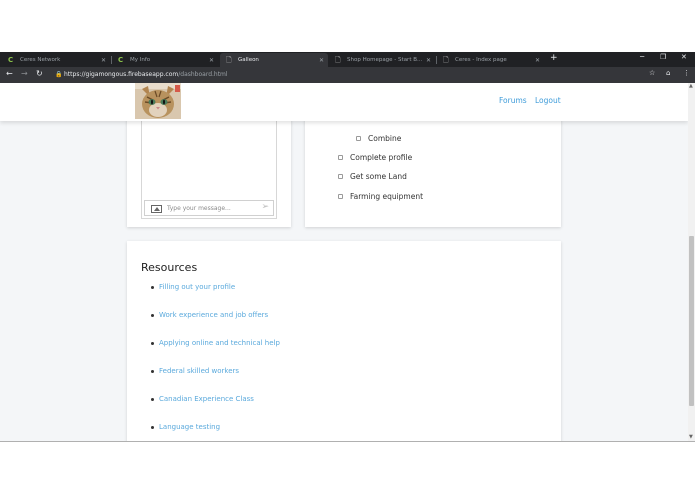 Image resolution: width=695 pixels, height=494 pixels. I want to click on bookmark-star-icon: ☆, so click(652, 73).